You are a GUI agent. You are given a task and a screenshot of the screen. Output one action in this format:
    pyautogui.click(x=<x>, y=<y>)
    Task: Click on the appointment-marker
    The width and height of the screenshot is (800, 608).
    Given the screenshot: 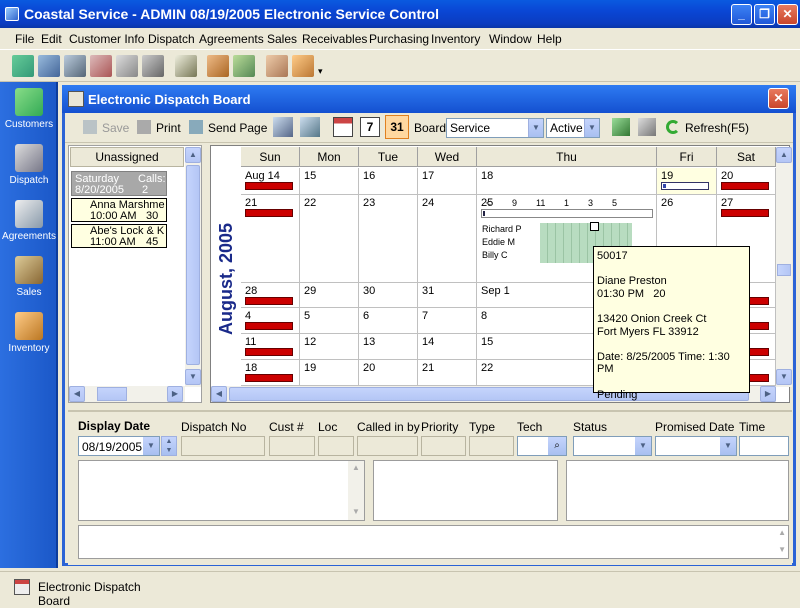 What is the action you would take?
    pyautogui.click(x=594, y=226)
    